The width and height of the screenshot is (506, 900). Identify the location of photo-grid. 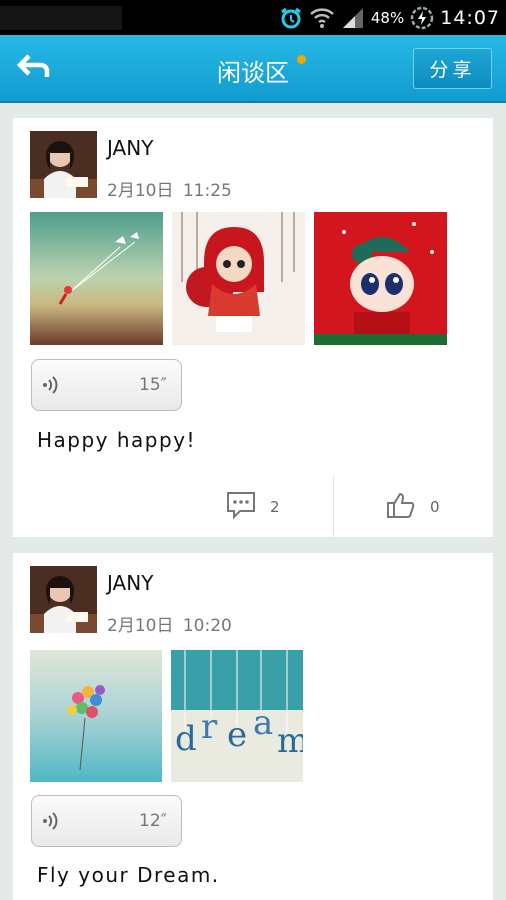
(238, 278).